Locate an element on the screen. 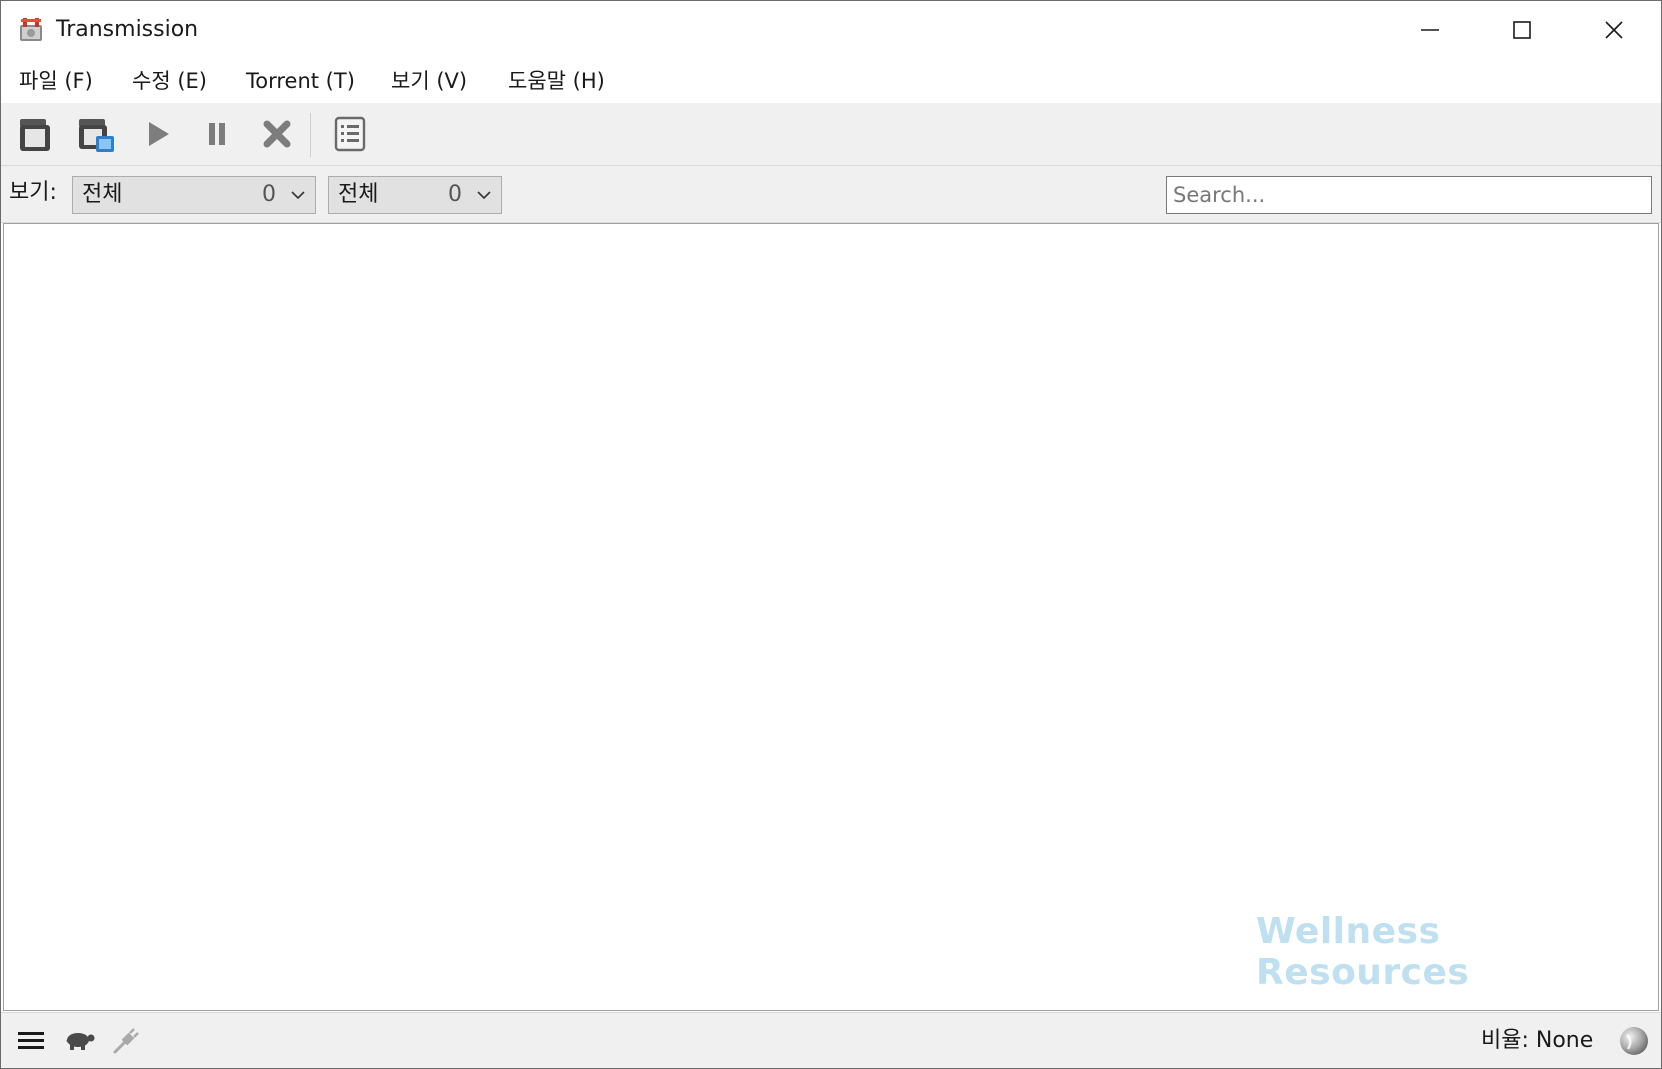  start-icon is located at coordinates (159, 134).